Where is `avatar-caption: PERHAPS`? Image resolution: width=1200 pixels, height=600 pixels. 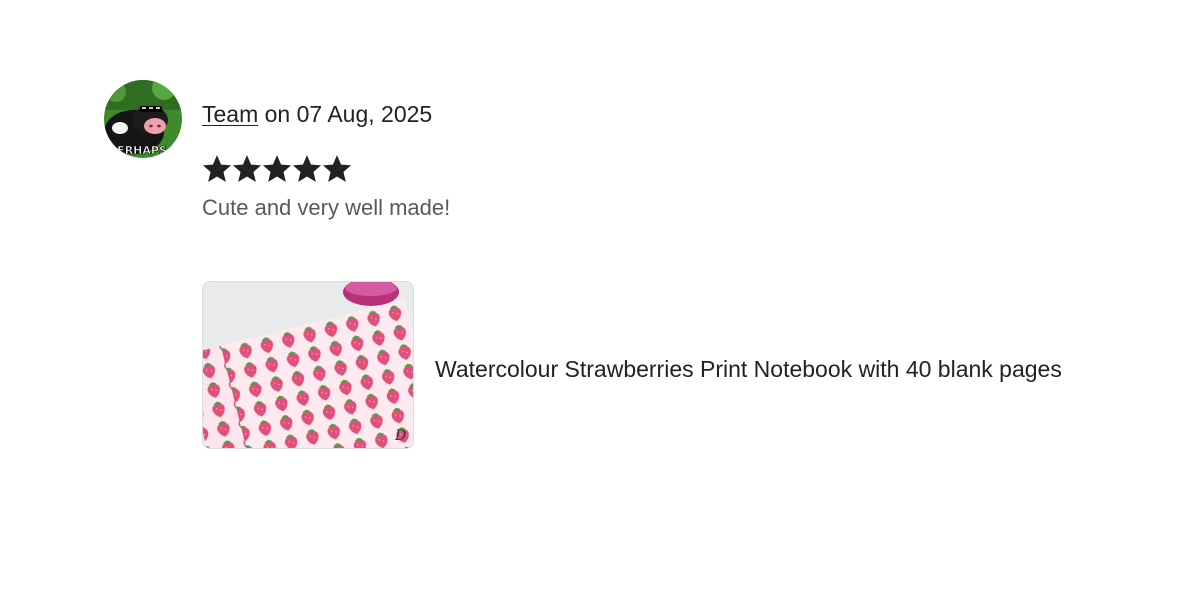 avatar-caption: PERHAPS is located at coordinates (138, 150).